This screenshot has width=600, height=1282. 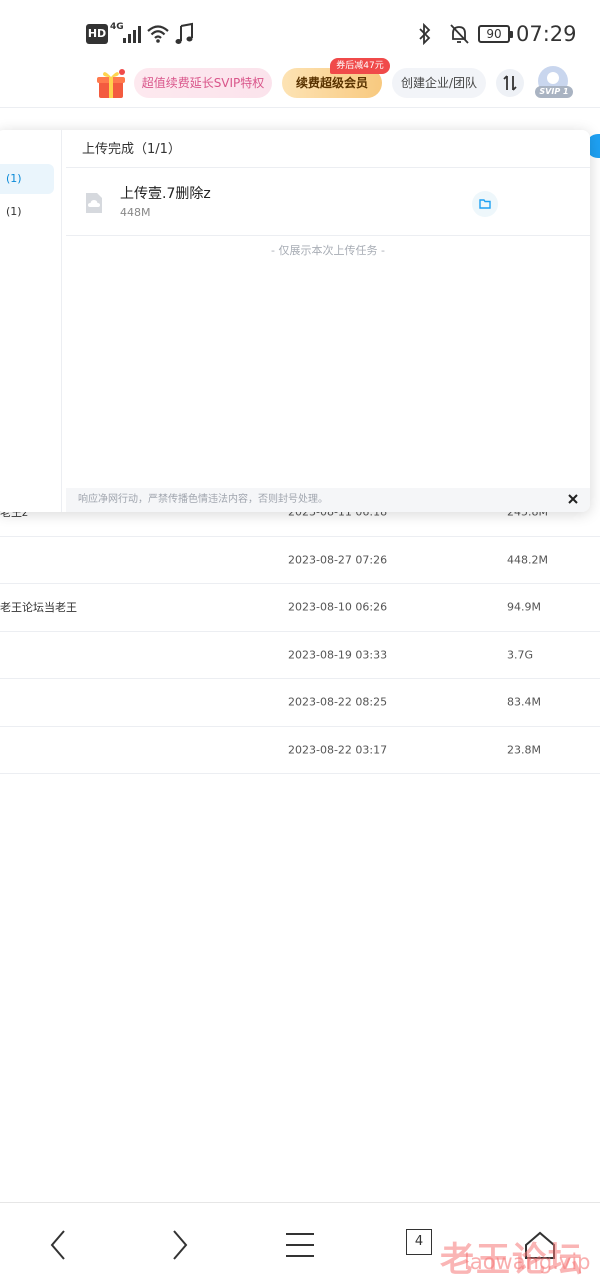 What do you see at coordinates (520, 655) in the screenshot?
I see `file-size: 3.7G` at bounding box center [520, 655].